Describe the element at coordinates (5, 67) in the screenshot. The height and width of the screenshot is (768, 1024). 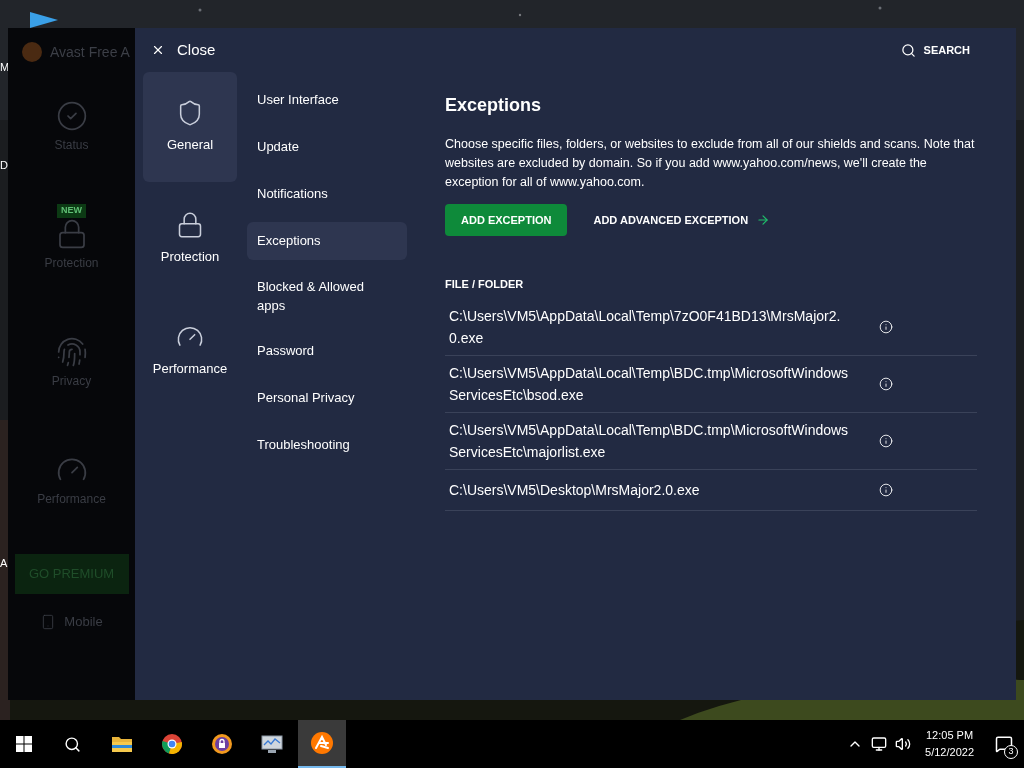
I see `desktop-icon-label: M` at that location.